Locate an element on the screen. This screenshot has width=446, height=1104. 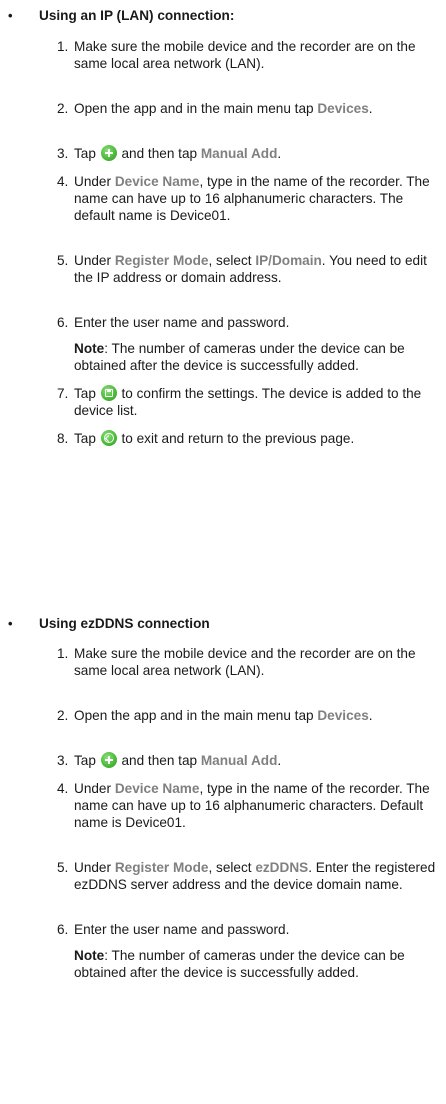
back-icon is located at coordinates (108, 438).